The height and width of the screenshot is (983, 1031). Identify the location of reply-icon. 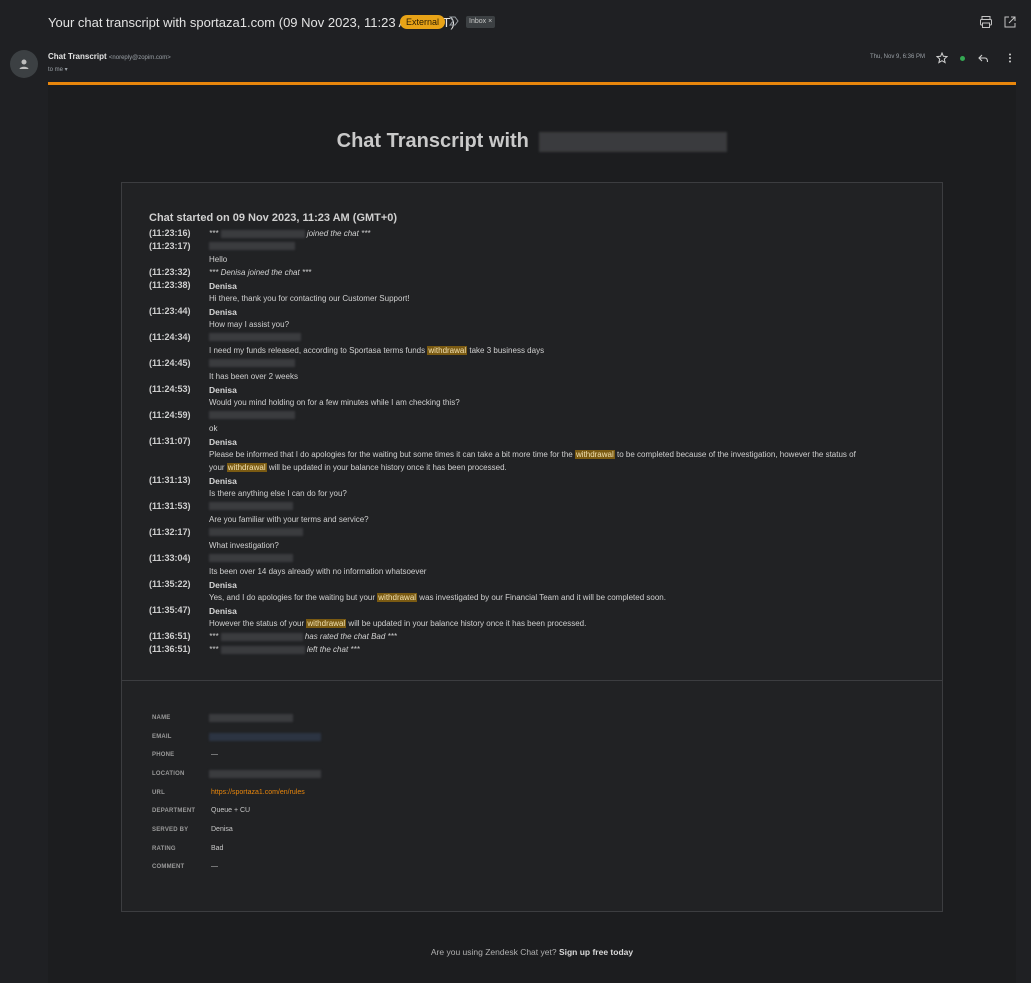
(983, 58).